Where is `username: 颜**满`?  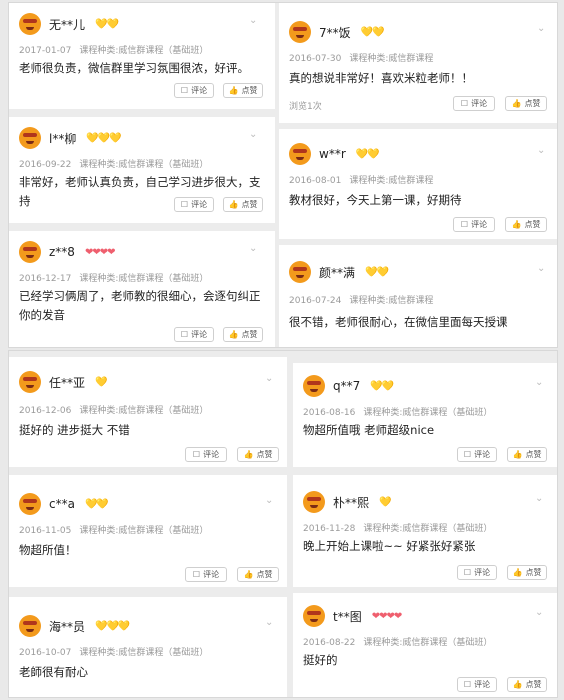
username: 颜**满 is located at coordinates (337, 272).